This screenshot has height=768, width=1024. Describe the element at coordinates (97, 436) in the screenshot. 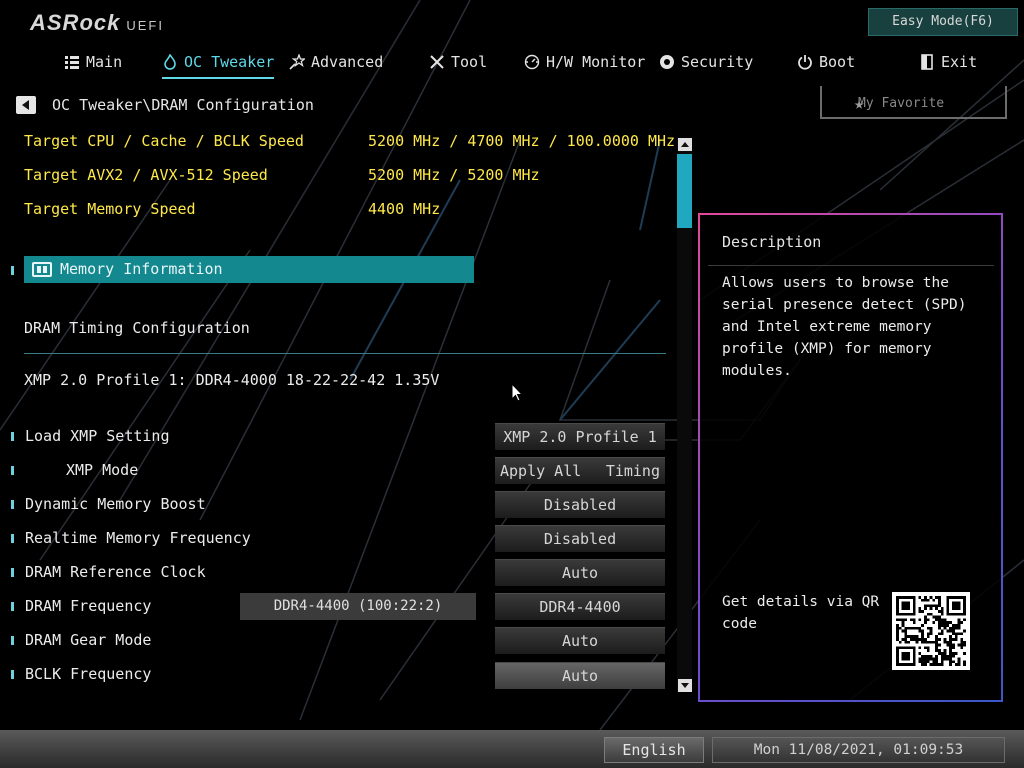

I see `load-xmp-setting-label: Load XMP Setting` at that location.